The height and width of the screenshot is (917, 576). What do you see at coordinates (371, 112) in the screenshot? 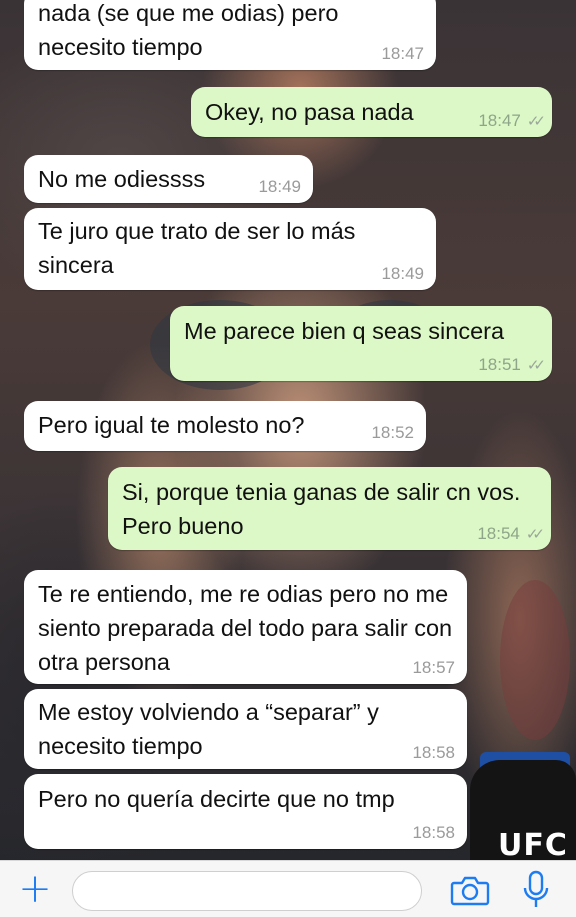
I see `message-outgoing: Okey, no pasa nada 18:47 ✓✓` at bounding box center [371, 112].